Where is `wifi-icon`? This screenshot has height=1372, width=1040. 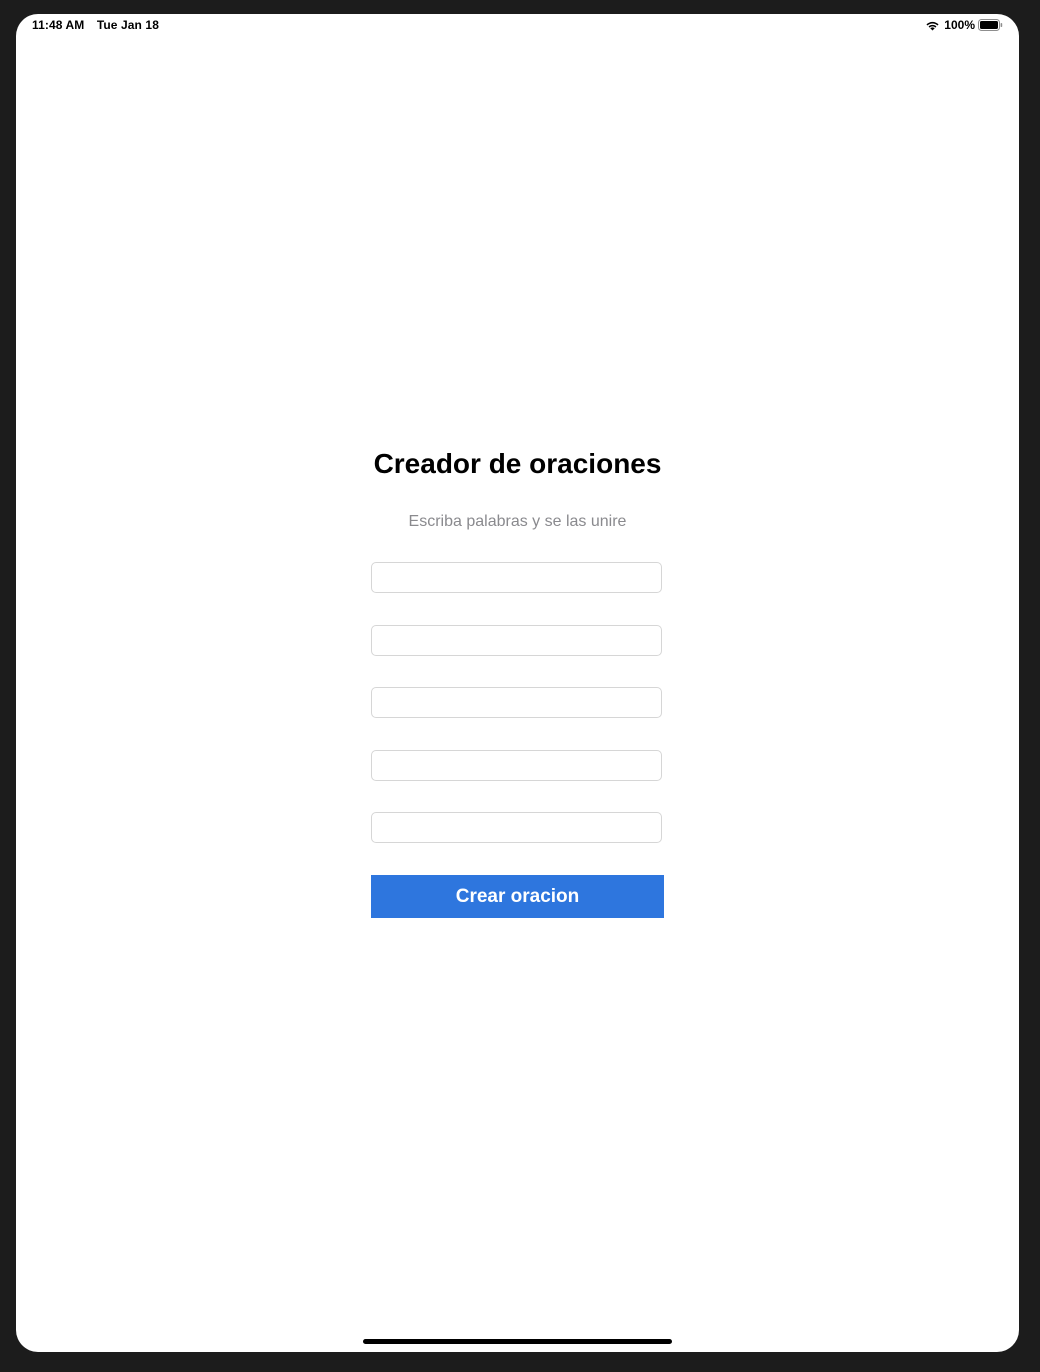
wifi-icon is located at coordinates (932, 26).